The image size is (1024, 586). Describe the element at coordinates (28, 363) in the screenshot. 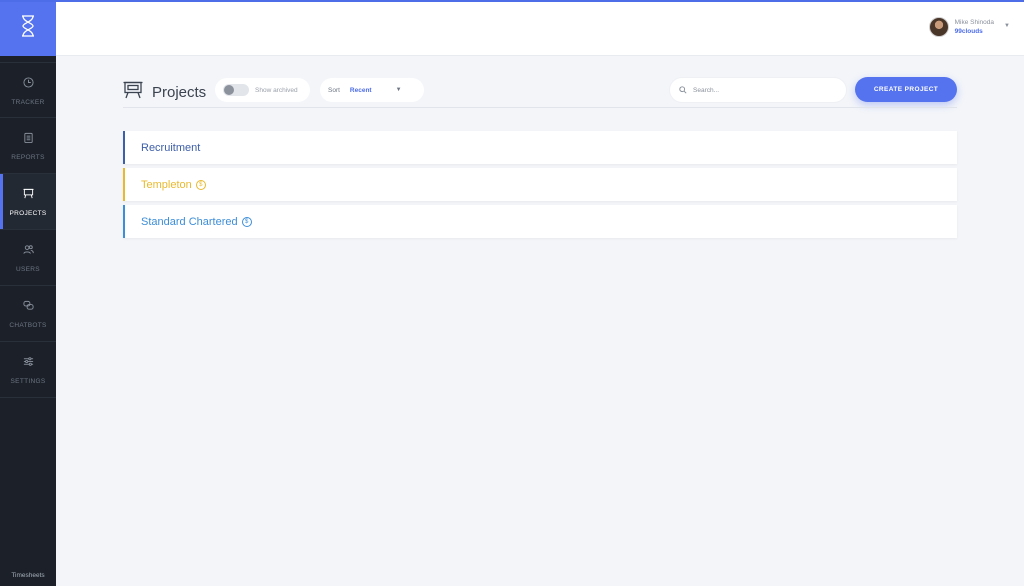

I see `sliders-icon` at that location.